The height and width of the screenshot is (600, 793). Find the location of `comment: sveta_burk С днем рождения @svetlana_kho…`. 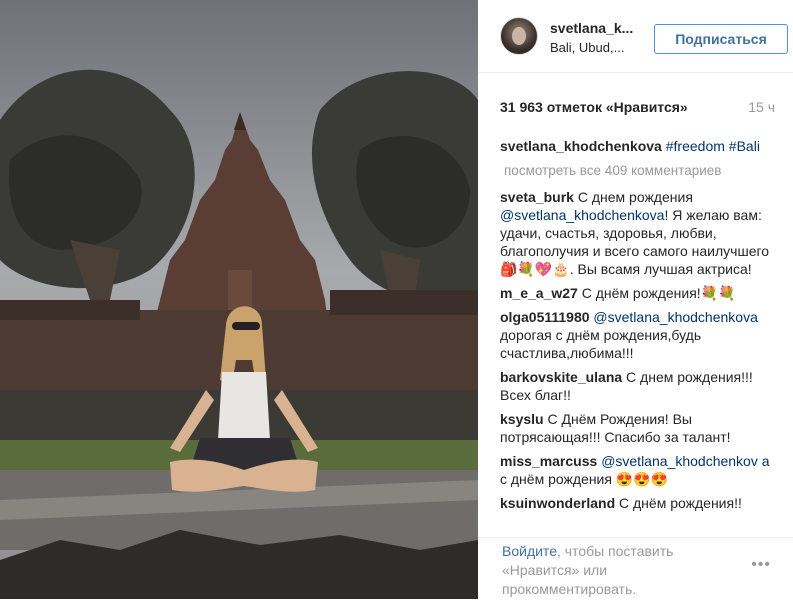

comment: sveta_burk С днем рождения @svetlana_kho… is located at coordinates (640, 233).